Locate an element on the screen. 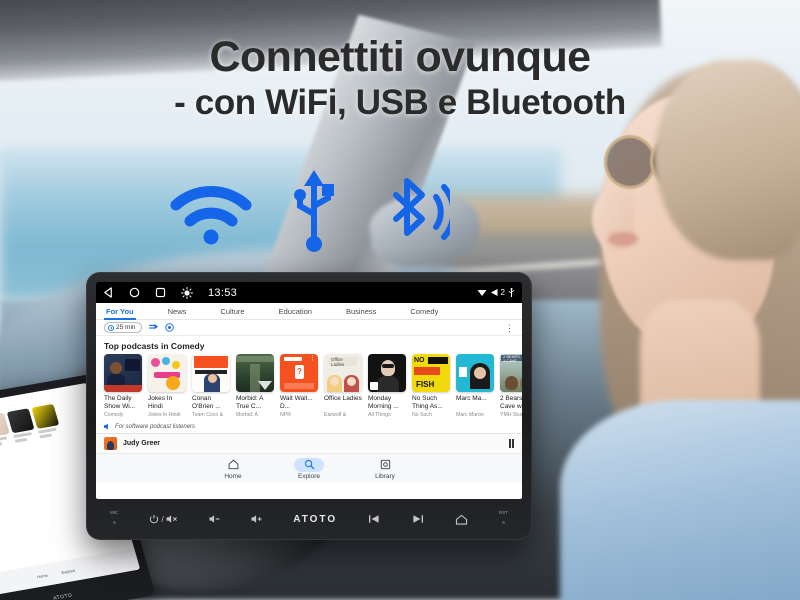 The height and width of the screenshot is (600, 800). nav-label-explore: Explore is located at coordinates (309, 476).